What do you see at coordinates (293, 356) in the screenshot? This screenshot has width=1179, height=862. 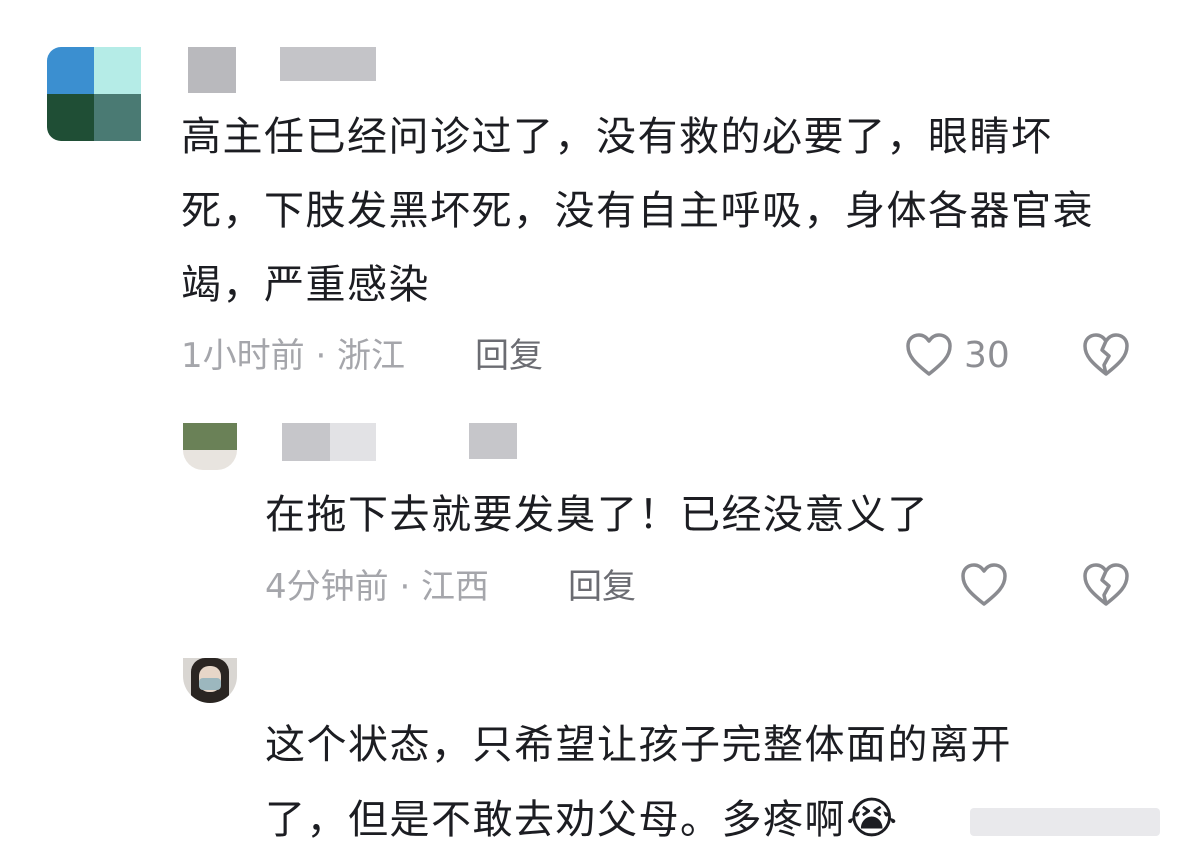 I see `comment-meta: 1小时前 · 浙江` at bounding box center [293, 356].